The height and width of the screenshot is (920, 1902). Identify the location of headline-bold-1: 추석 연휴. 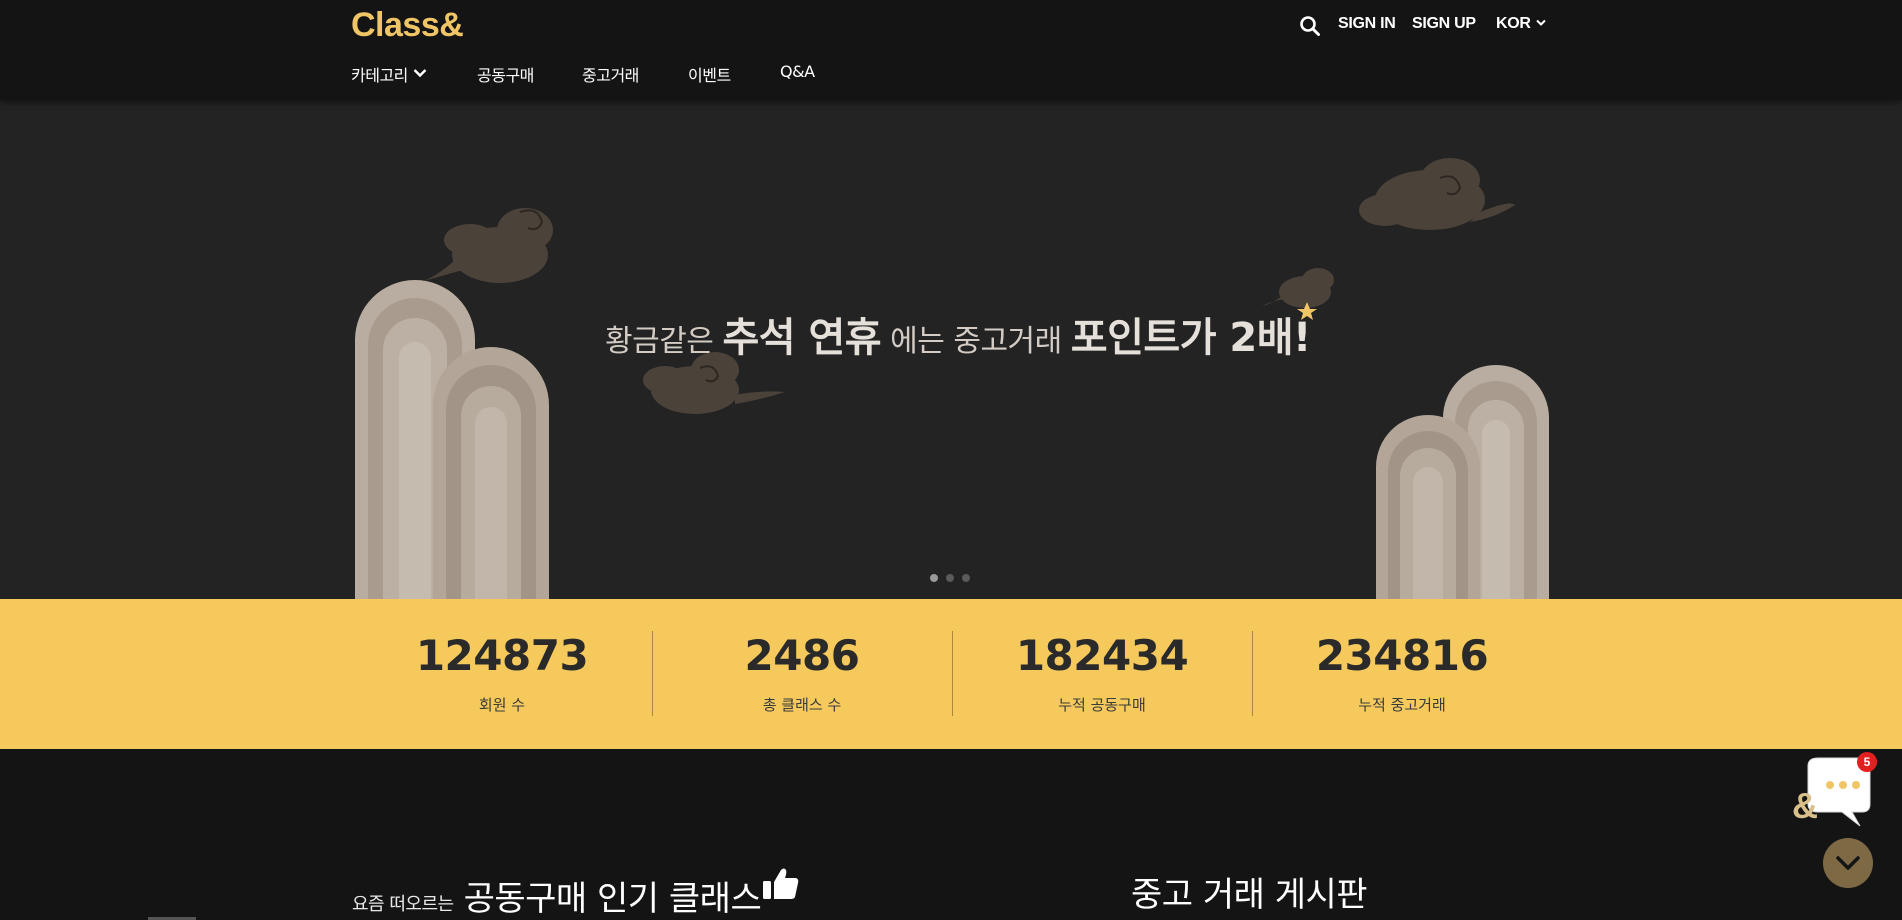
(802, 338).